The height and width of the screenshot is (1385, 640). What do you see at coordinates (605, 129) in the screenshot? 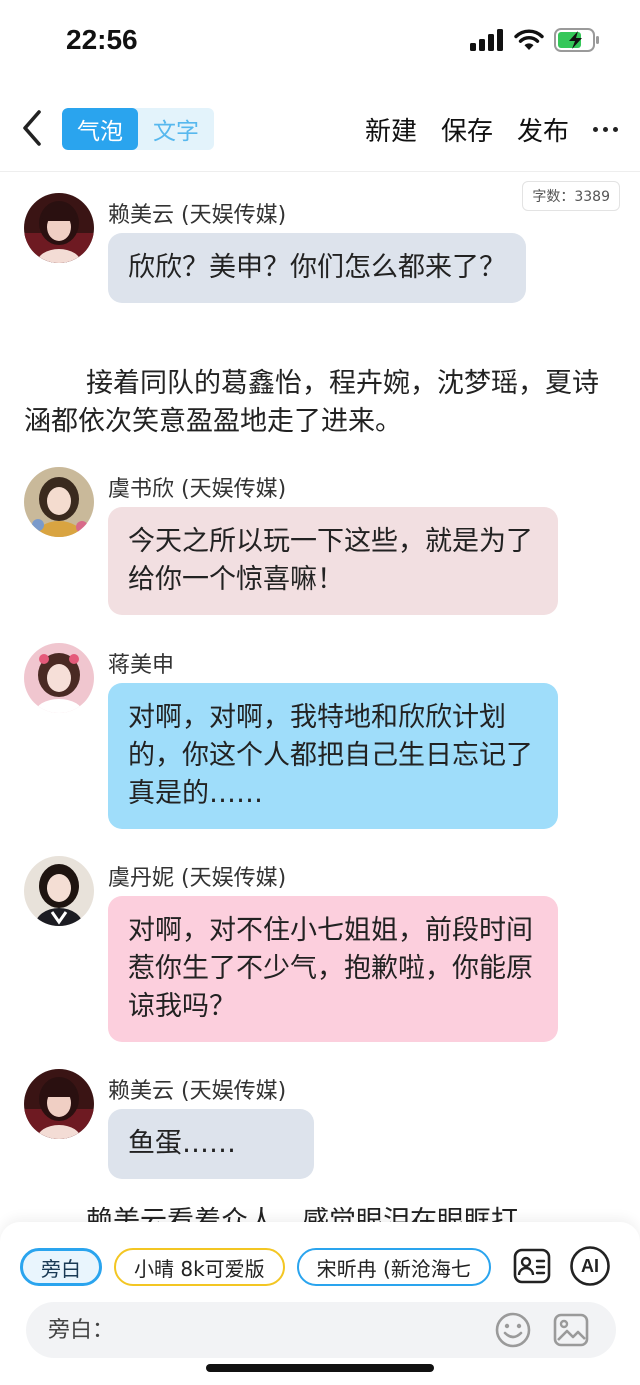
I see `more-icon` at bounding box center [605, 129].